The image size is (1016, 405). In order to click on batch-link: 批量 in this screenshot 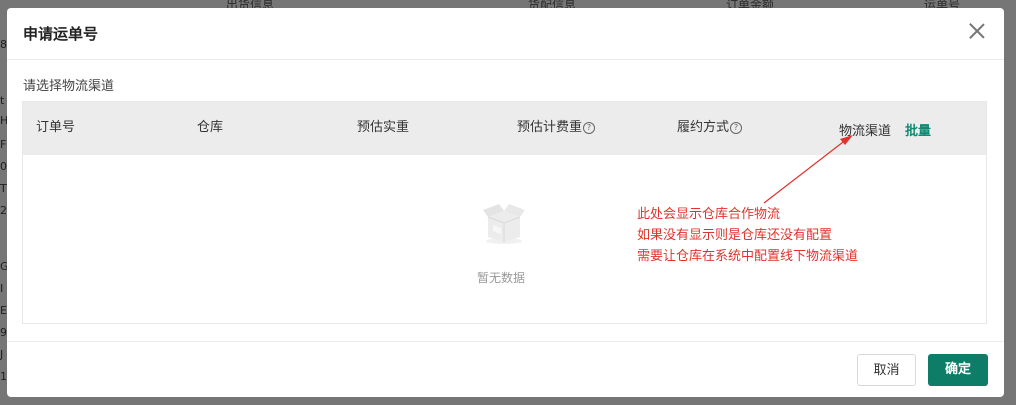, I will do `click(918, 131)`.